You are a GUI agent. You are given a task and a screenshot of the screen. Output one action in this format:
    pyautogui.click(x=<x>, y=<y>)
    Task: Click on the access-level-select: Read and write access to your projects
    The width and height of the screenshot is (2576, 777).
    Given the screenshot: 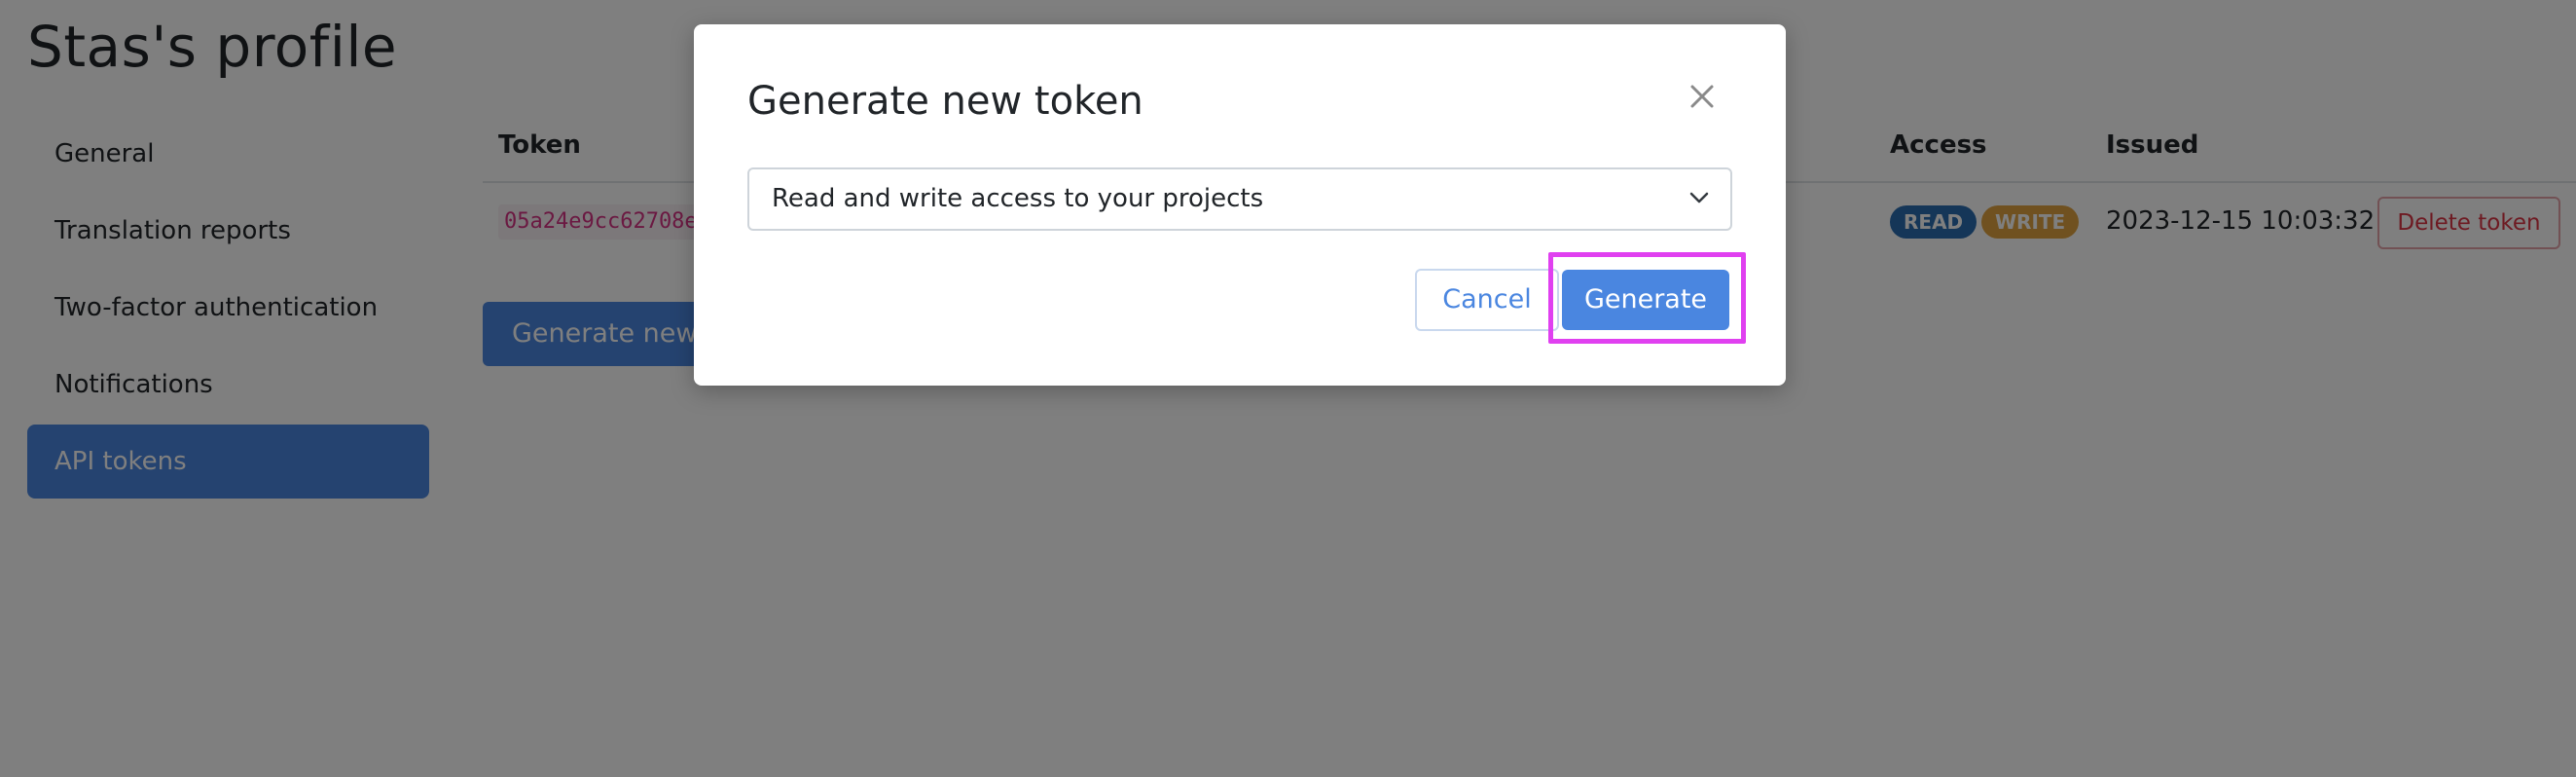 What is the action you would take?
    pyautogui.click(x=1239, y=199)
    